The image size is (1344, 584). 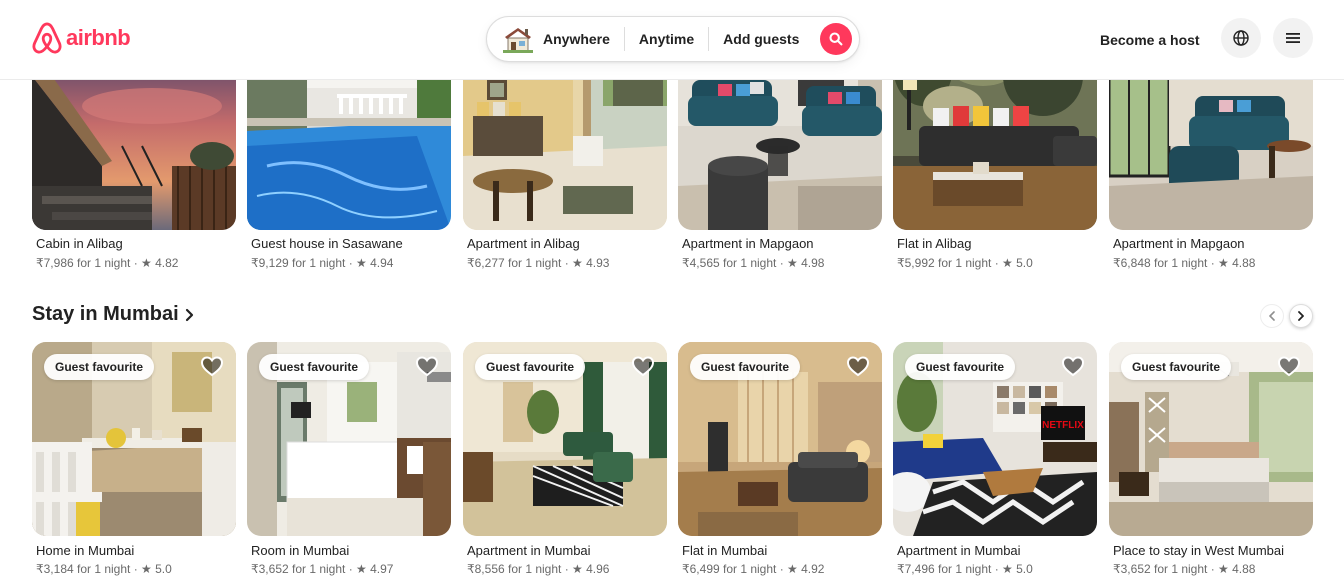 I want to click on listing-price-rating: ₹6,848 for 1 night · ★ 4.88, so click(x=1184, y=263).